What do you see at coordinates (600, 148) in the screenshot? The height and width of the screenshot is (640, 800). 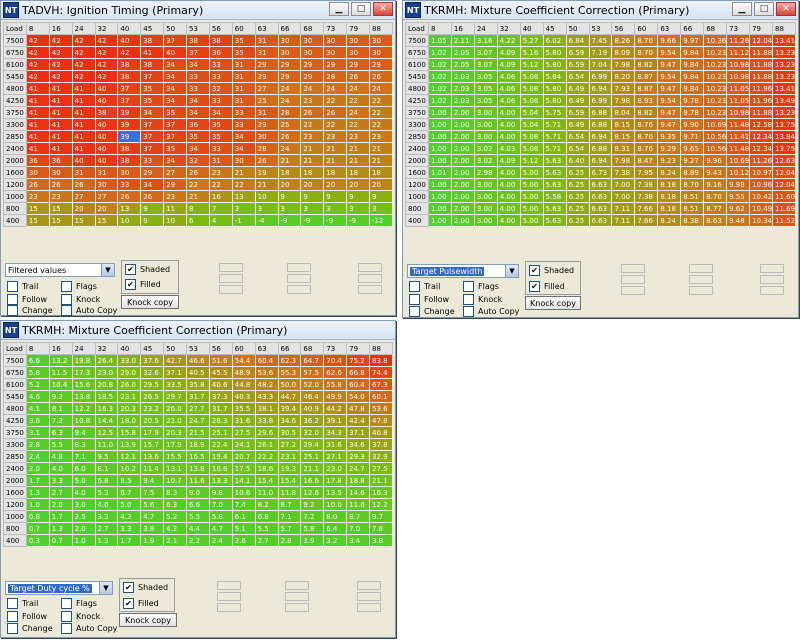 I see `table-cell: 6.88` at bounding box center [600, 148].